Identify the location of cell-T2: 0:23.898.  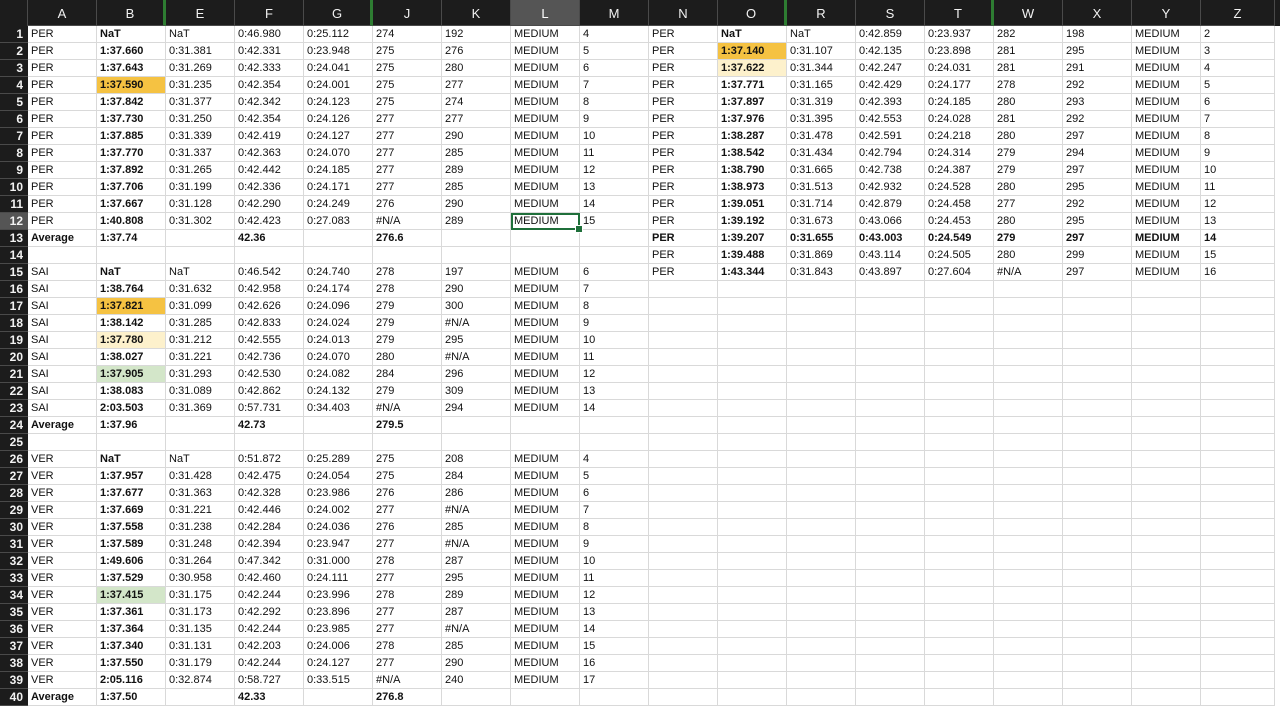
(959, 51).